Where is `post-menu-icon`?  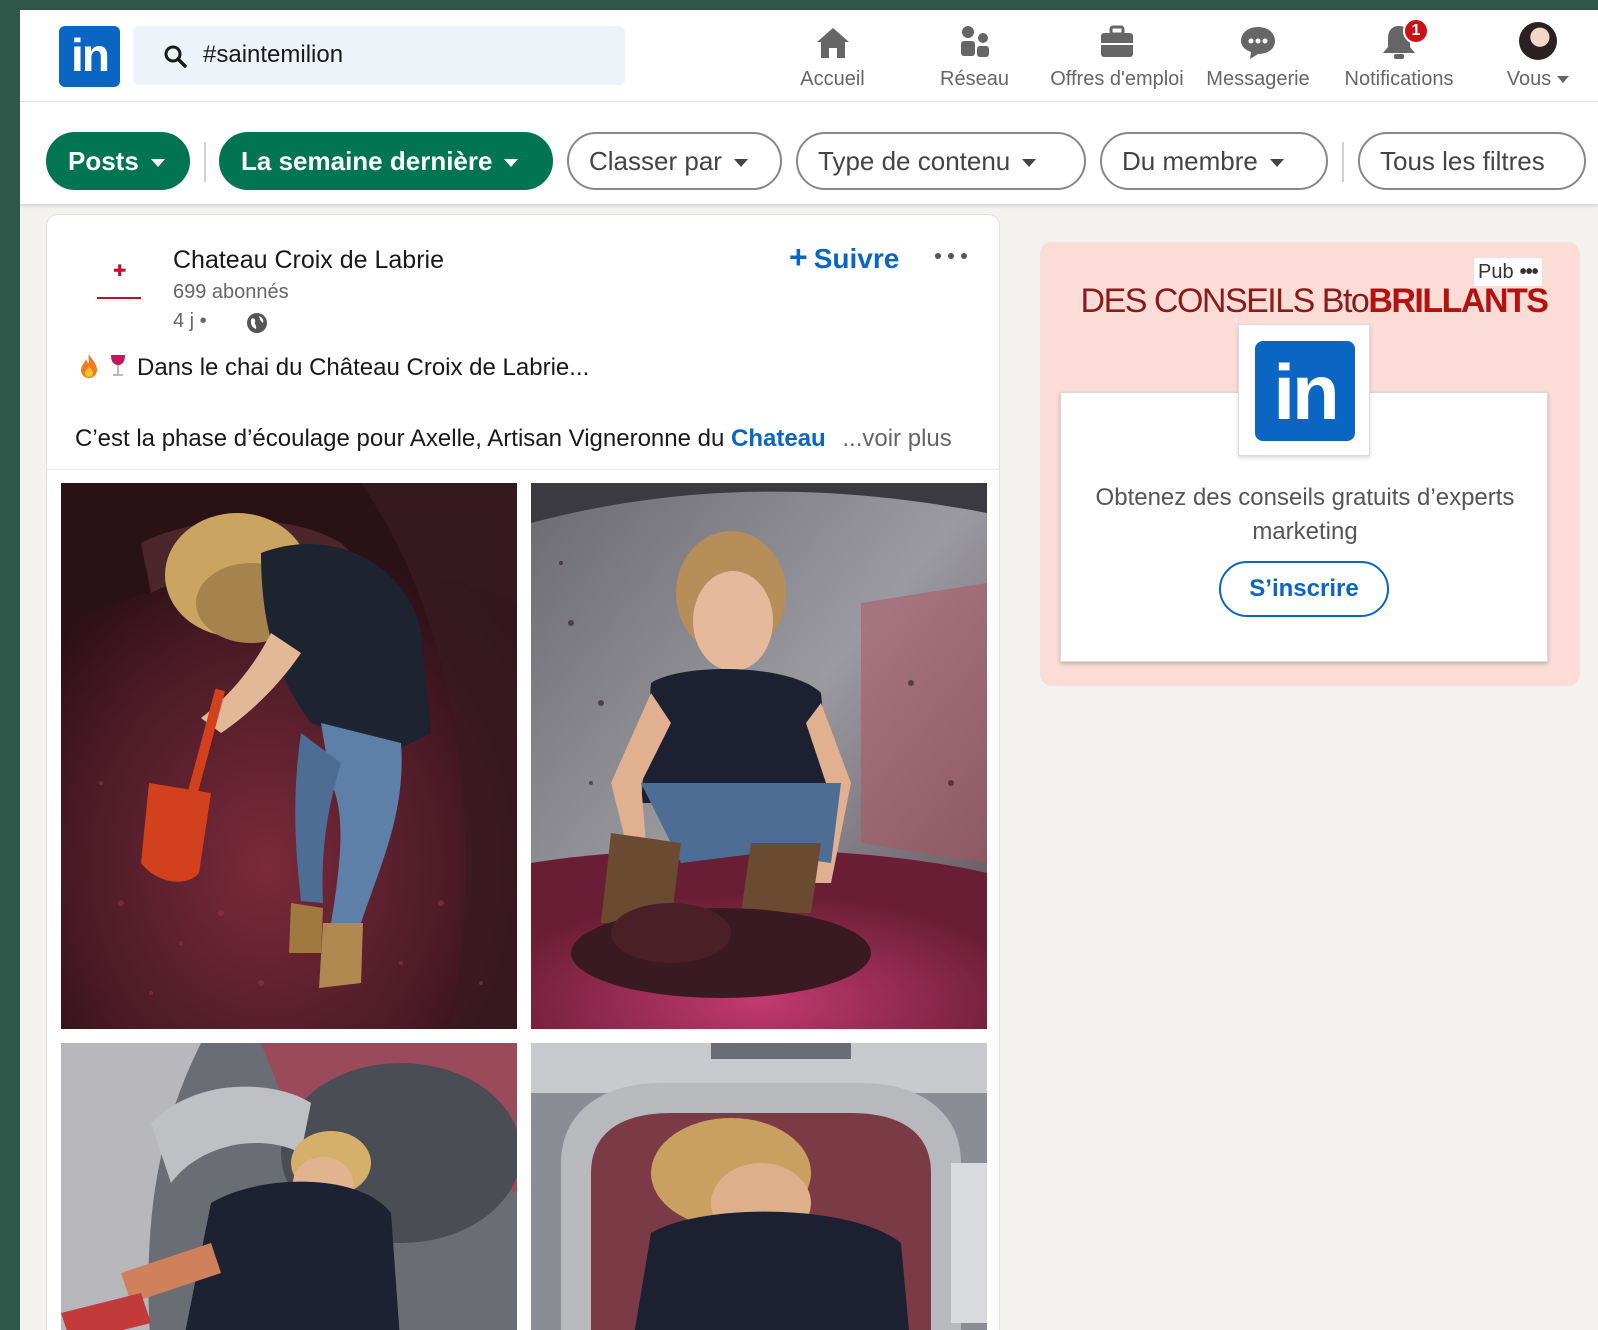
post-menu-icon is located at coordinates (951, 255).